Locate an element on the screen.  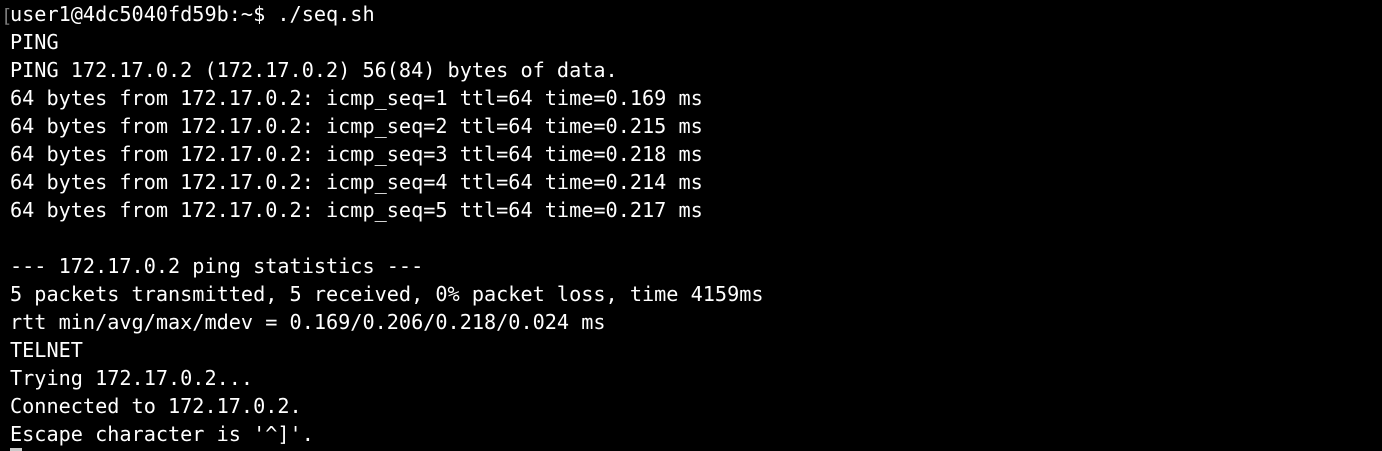
prompt-marker: [ is located at coordinates (7, 16).